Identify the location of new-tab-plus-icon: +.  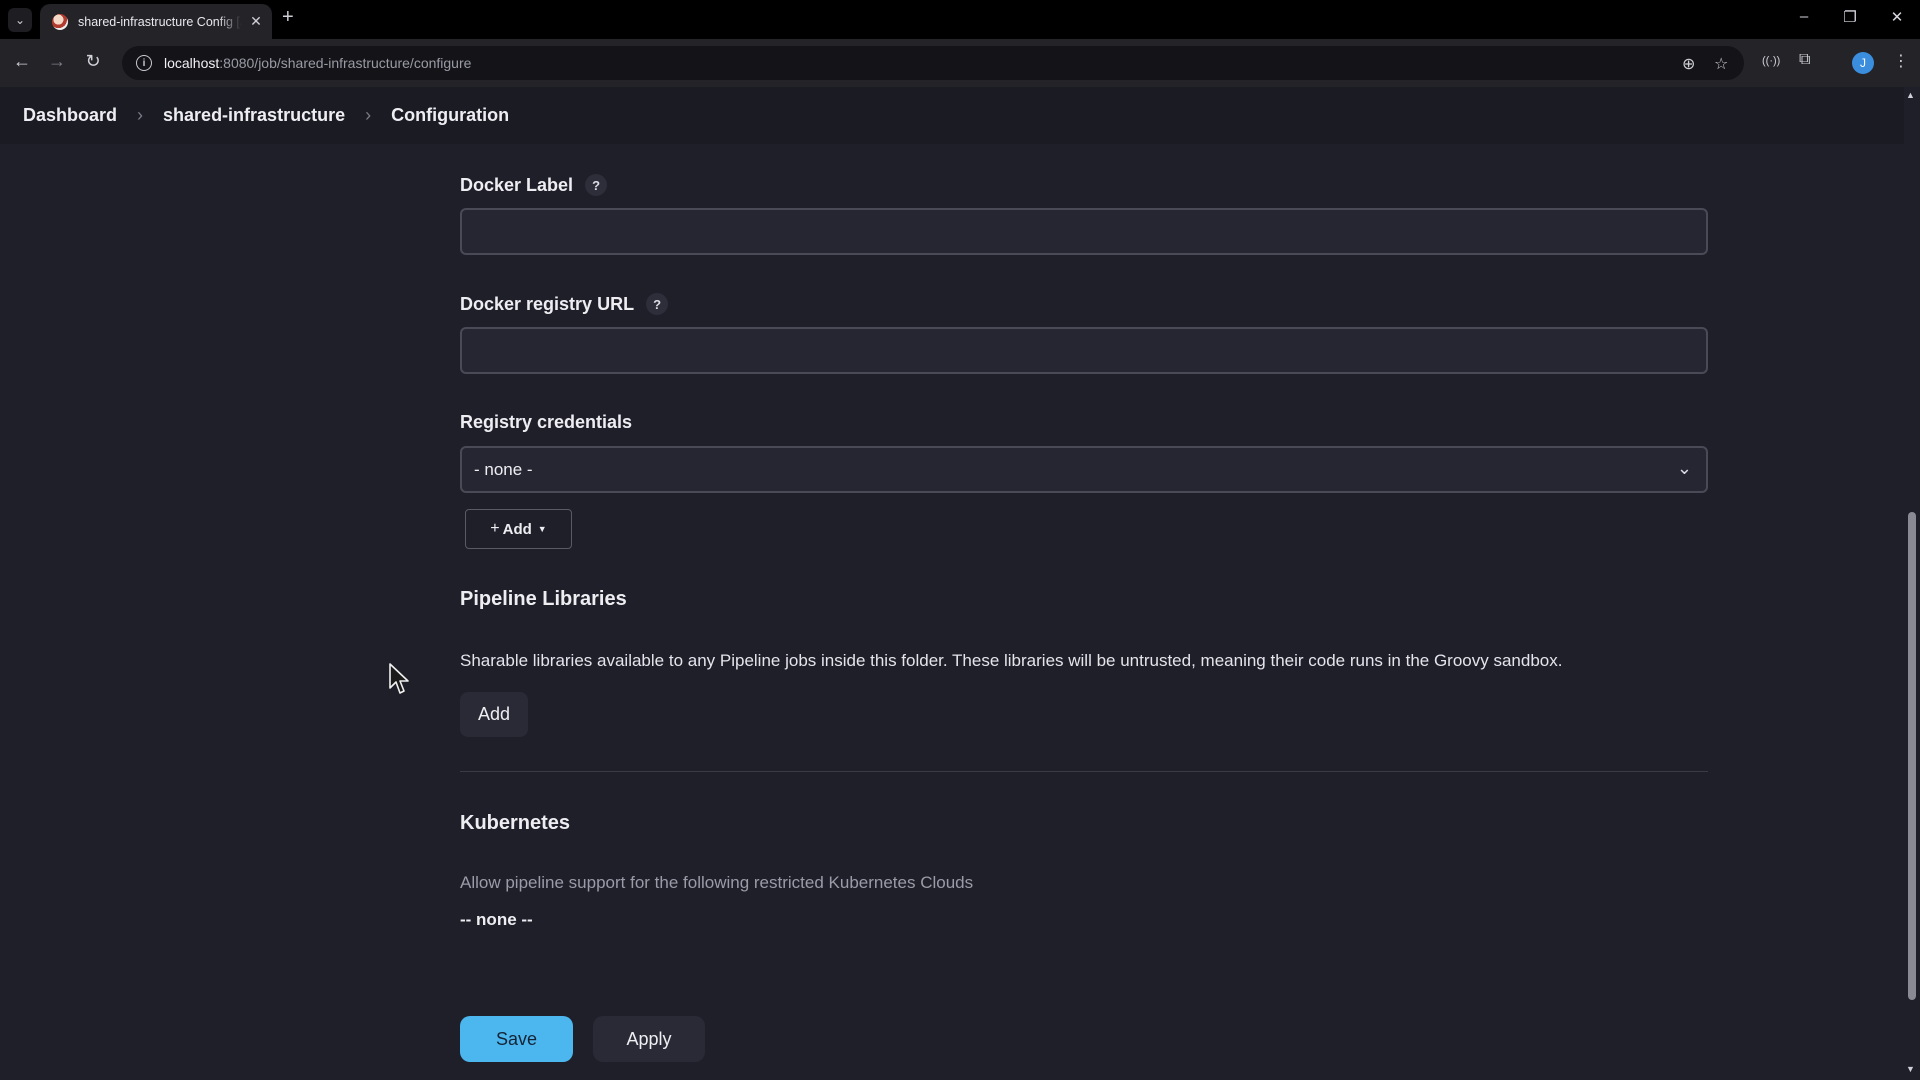
(288, 17).